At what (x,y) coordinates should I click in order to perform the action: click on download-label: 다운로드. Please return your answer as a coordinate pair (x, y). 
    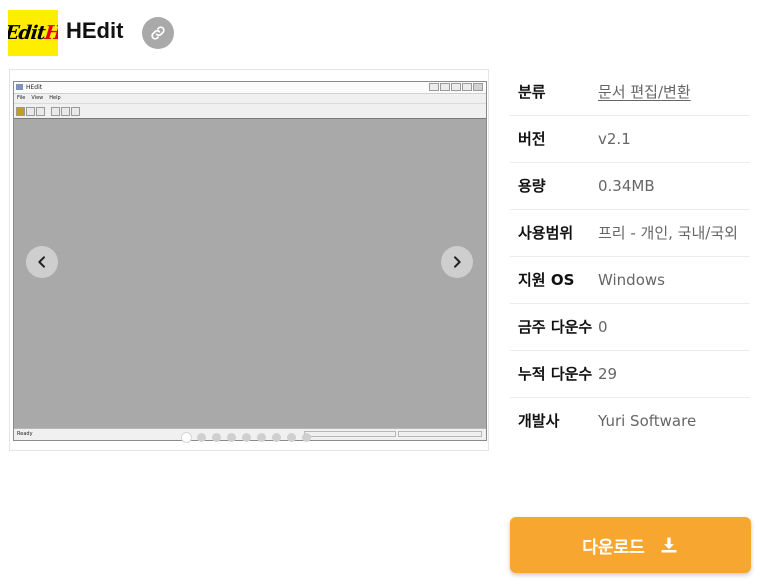
    Looking at the image, I should click on (613, 547).